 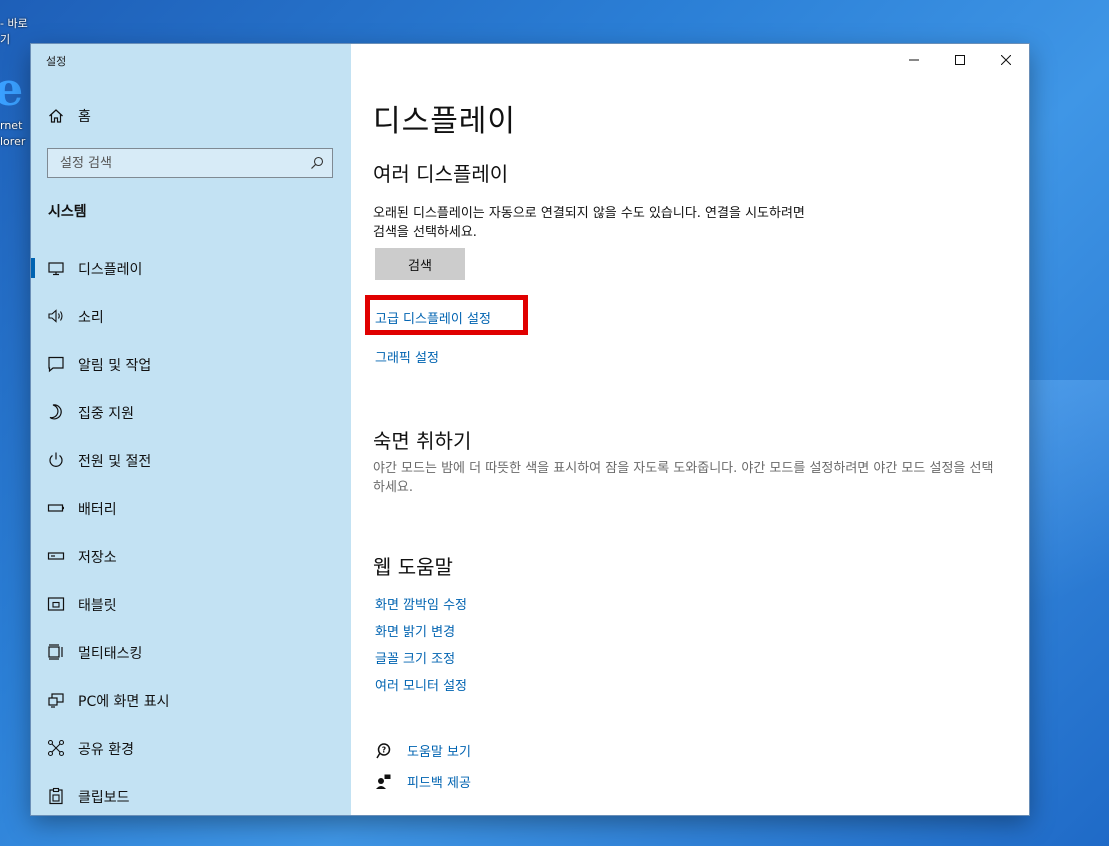 I want to click on home-icon, so click(x=56, y=116).